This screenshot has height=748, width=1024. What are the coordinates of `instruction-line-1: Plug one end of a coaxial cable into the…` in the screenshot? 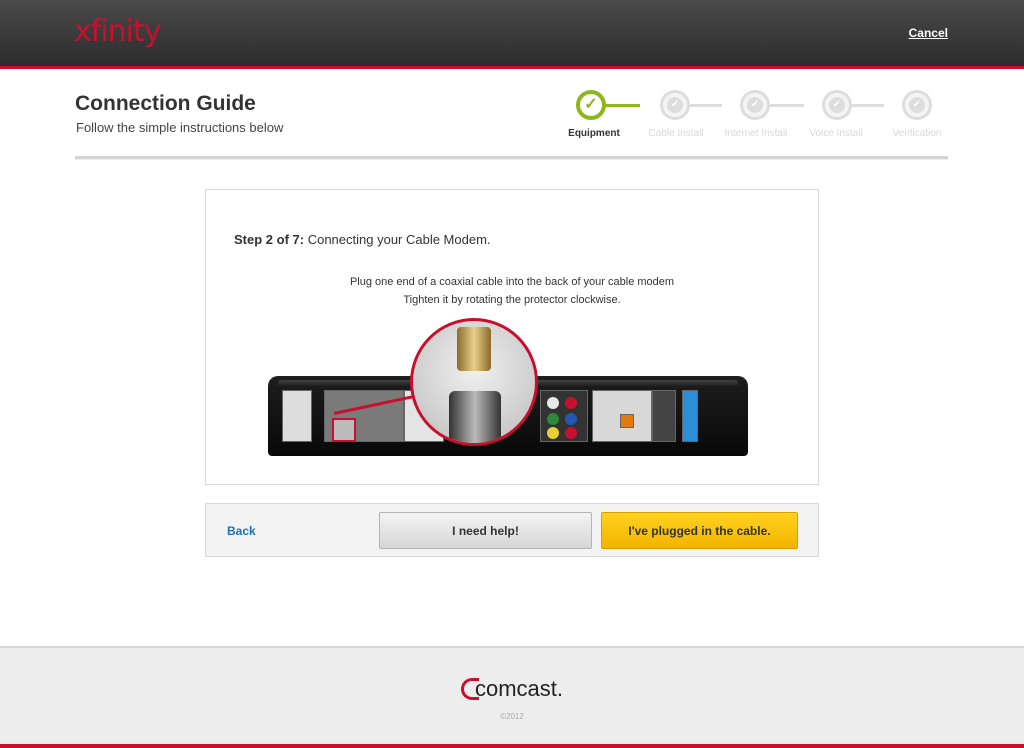 It's located at (512, 282).